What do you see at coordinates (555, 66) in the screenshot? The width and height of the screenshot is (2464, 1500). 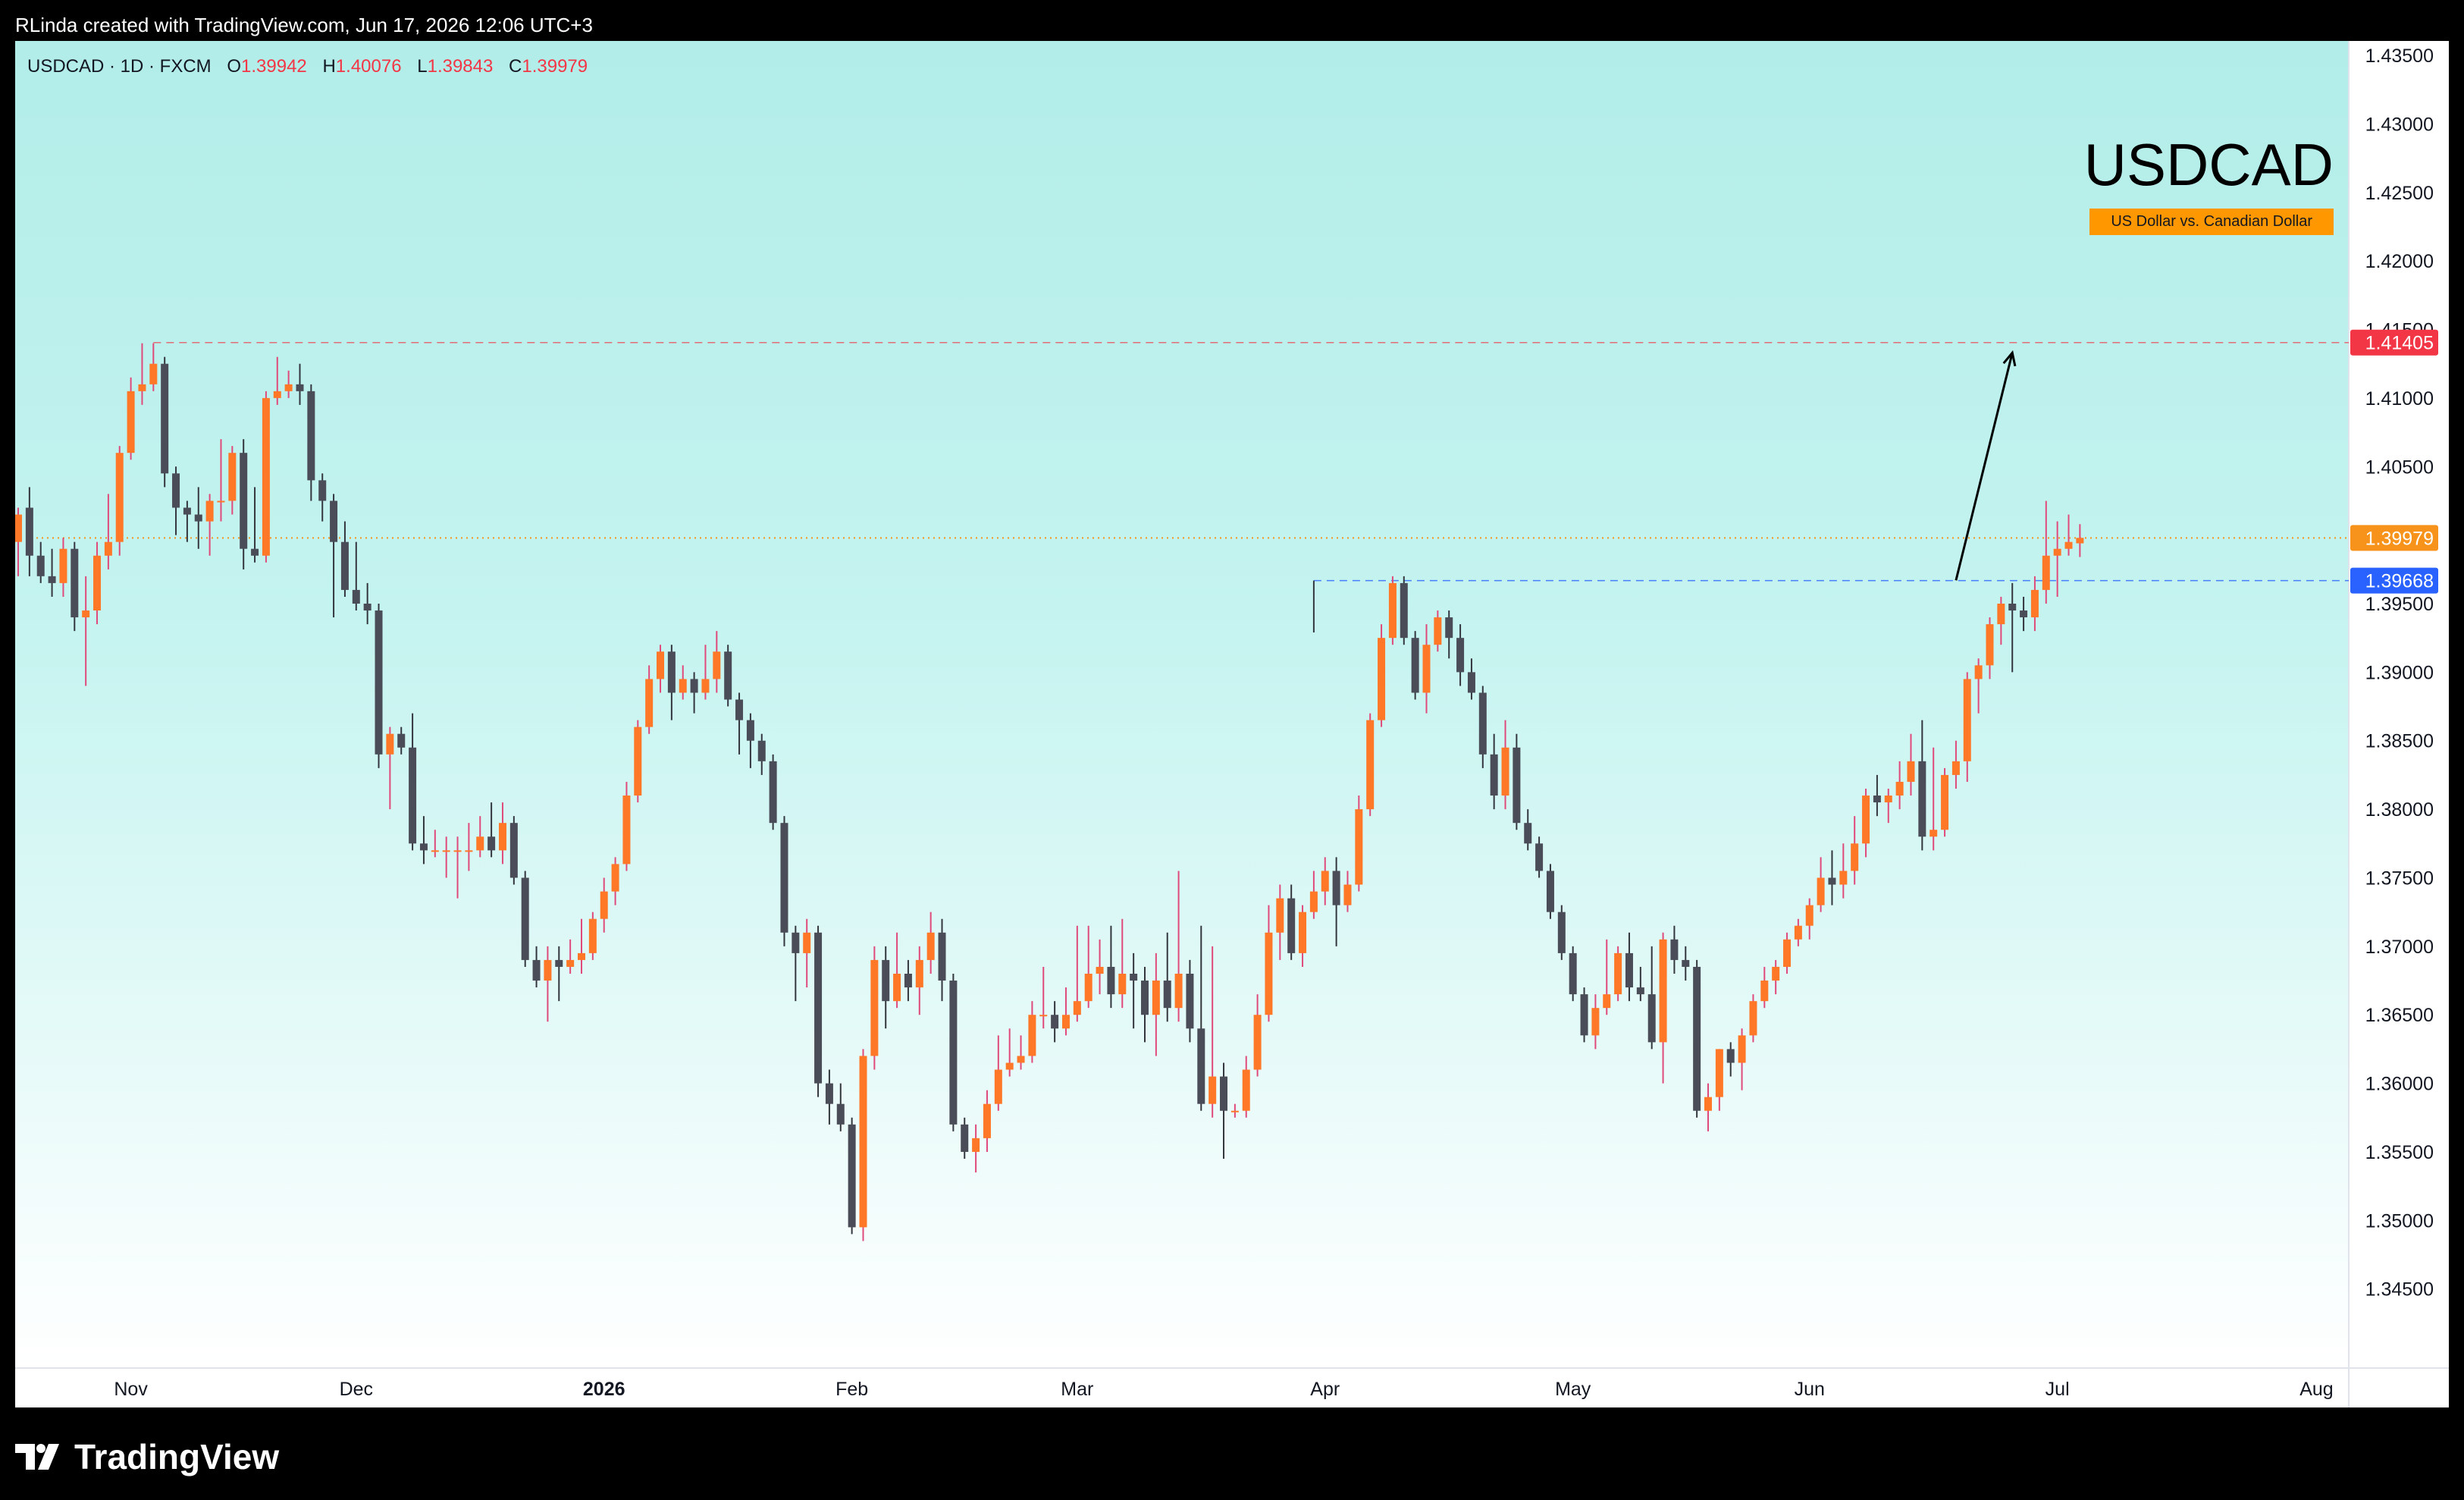 I see `legend-close-value: 1.39979` at bounding box center [555, 66].